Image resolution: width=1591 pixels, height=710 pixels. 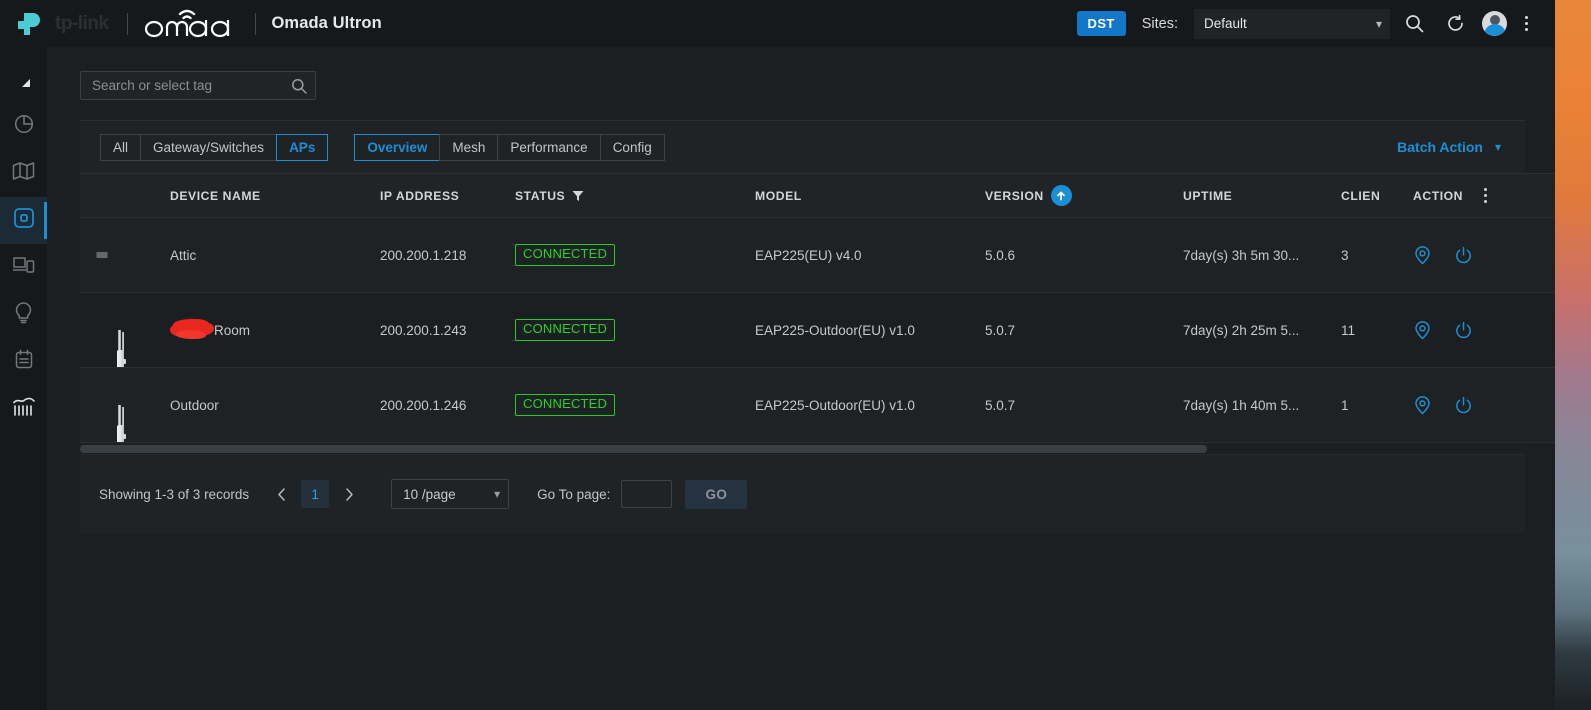 I want to click on sidebar-item-clients, so click(x=23, y=267).